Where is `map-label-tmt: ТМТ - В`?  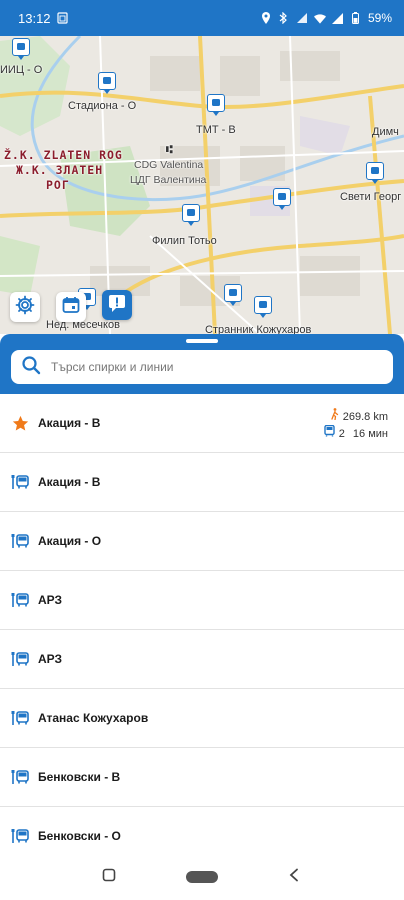 map-label-tmt: ТМТ - В is located at coordinates (216, 130).